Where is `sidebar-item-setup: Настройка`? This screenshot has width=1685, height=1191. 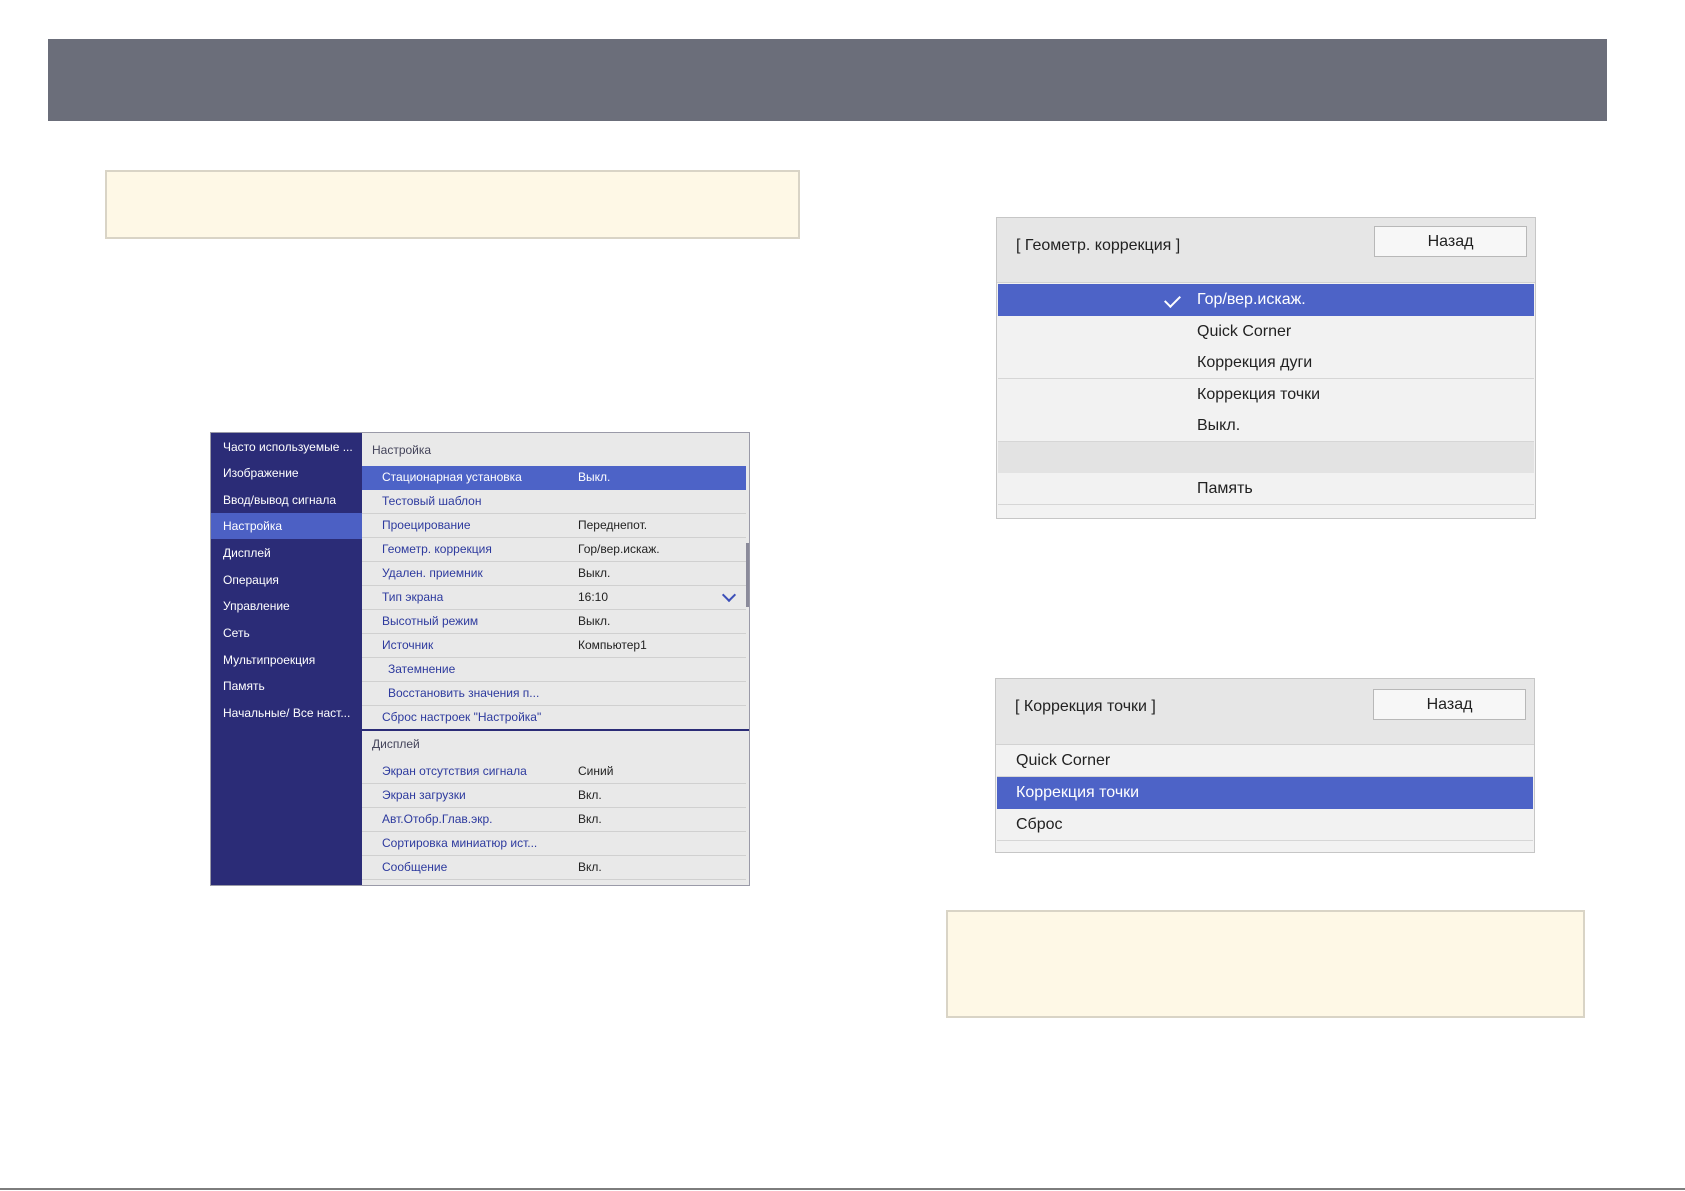 sidebar-item-setup: Настройка is located at coordinates (286, 526).